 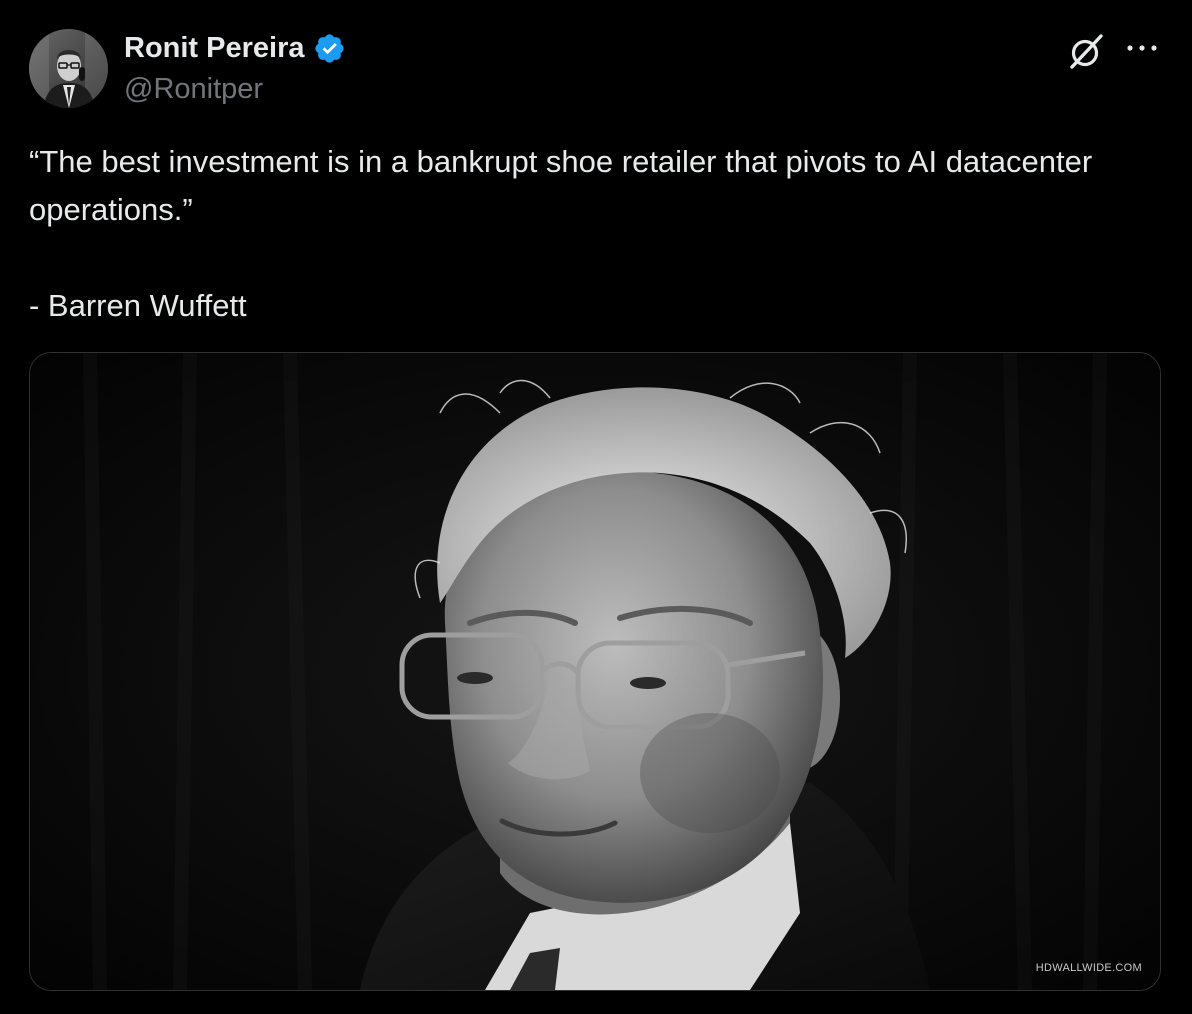 I want to click on more-horizontal-icon, so click(x=1142, y=48).